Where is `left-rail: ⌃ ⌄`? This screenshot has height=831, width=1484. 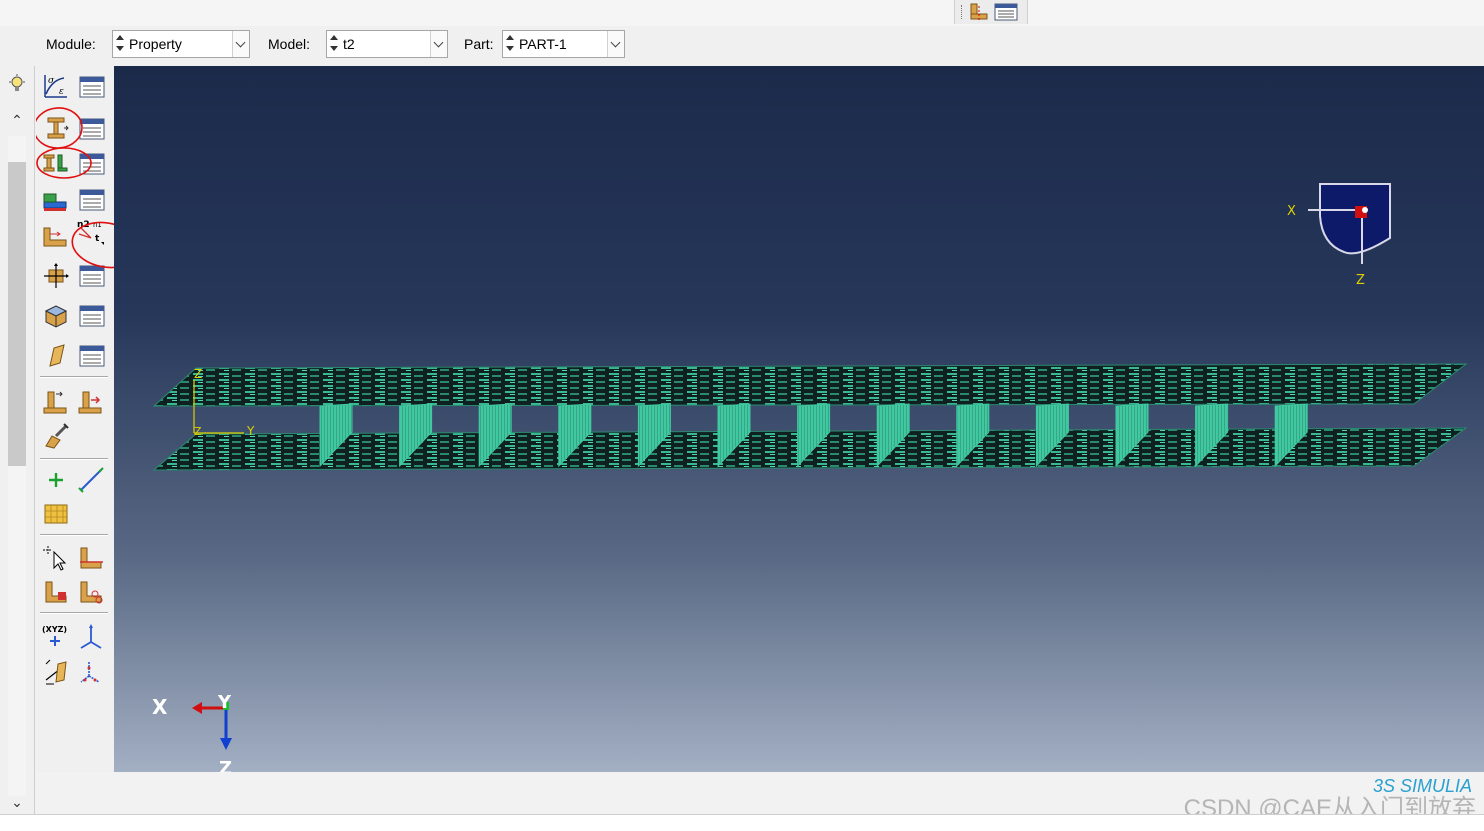 left-rail: ⌃ ⌄ is located at coordinates (17, 440).